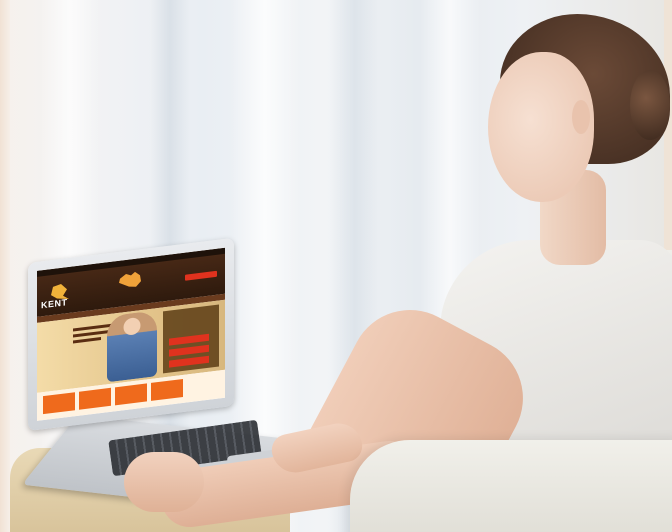 The height and width of the screenshot is (532, 672). Describe the element at coordinates (581, 117) in the screenshot. I see `woman-ear` at that location.